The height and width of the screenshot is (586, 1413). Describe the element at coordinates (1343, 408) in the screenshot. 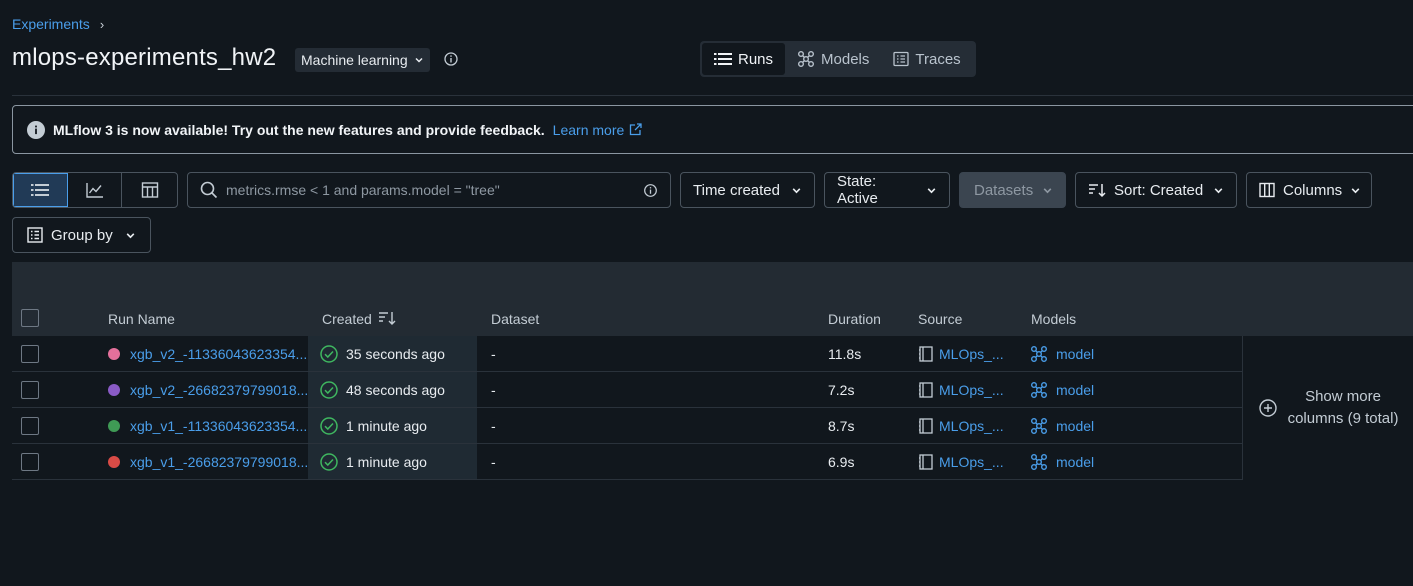

I see `show-more-columns-text: Show more columns (9 total)` at that location.